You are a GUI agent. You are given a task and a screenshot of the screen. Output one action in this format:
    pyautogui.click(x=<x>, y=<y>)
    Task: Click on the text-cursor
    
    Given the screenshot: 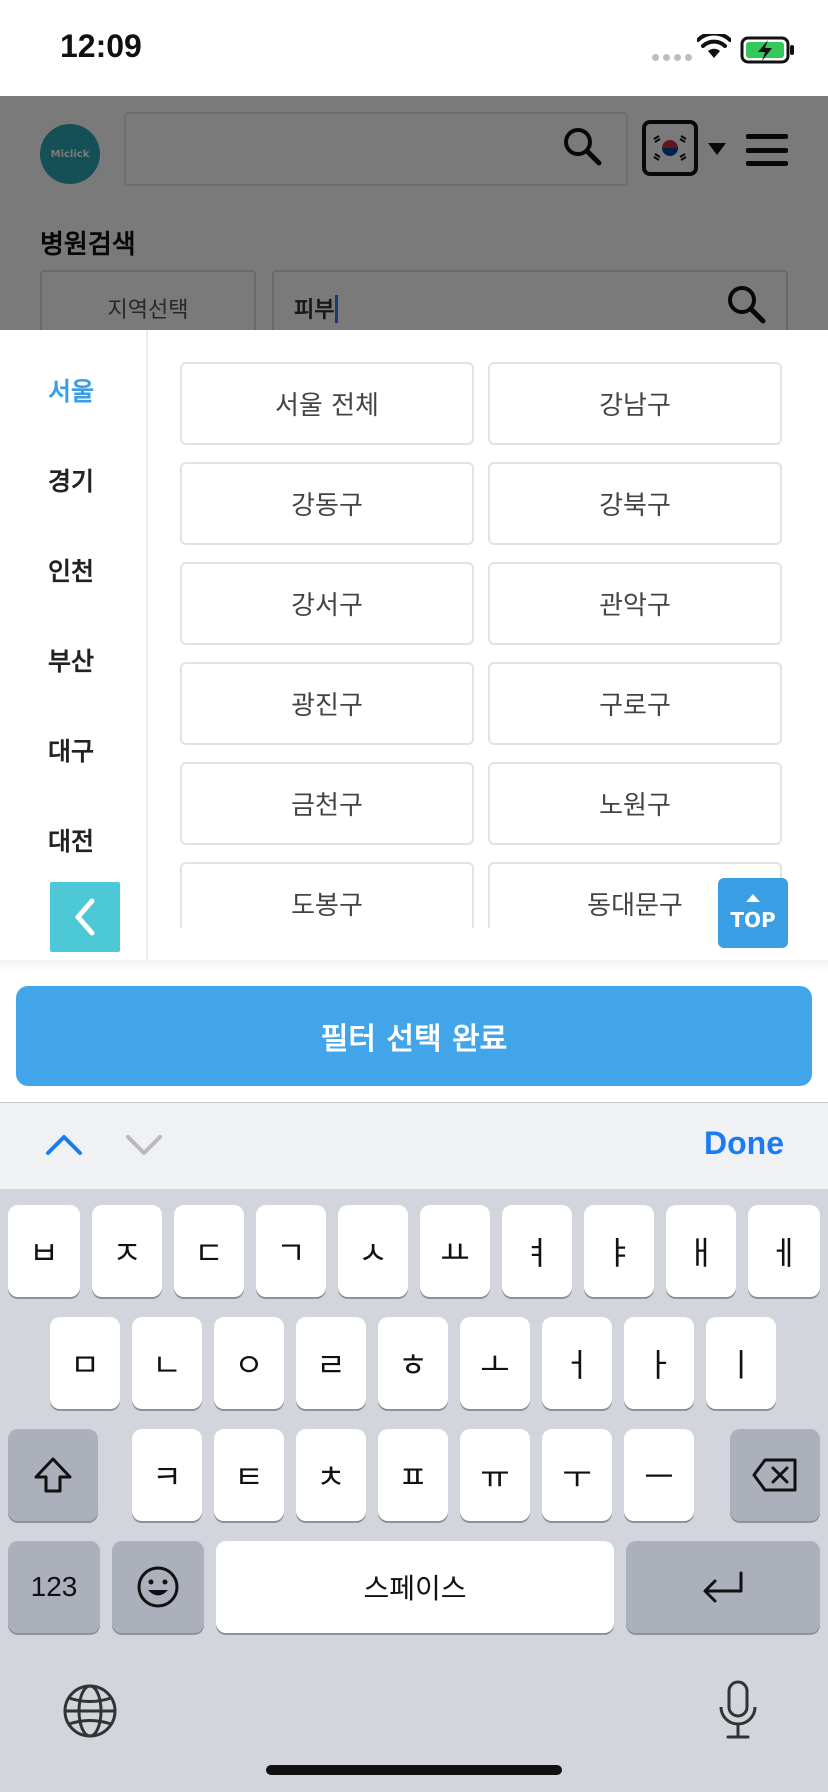 What is the action you would take?
    pyautogui.click(x=337, y=309)
    